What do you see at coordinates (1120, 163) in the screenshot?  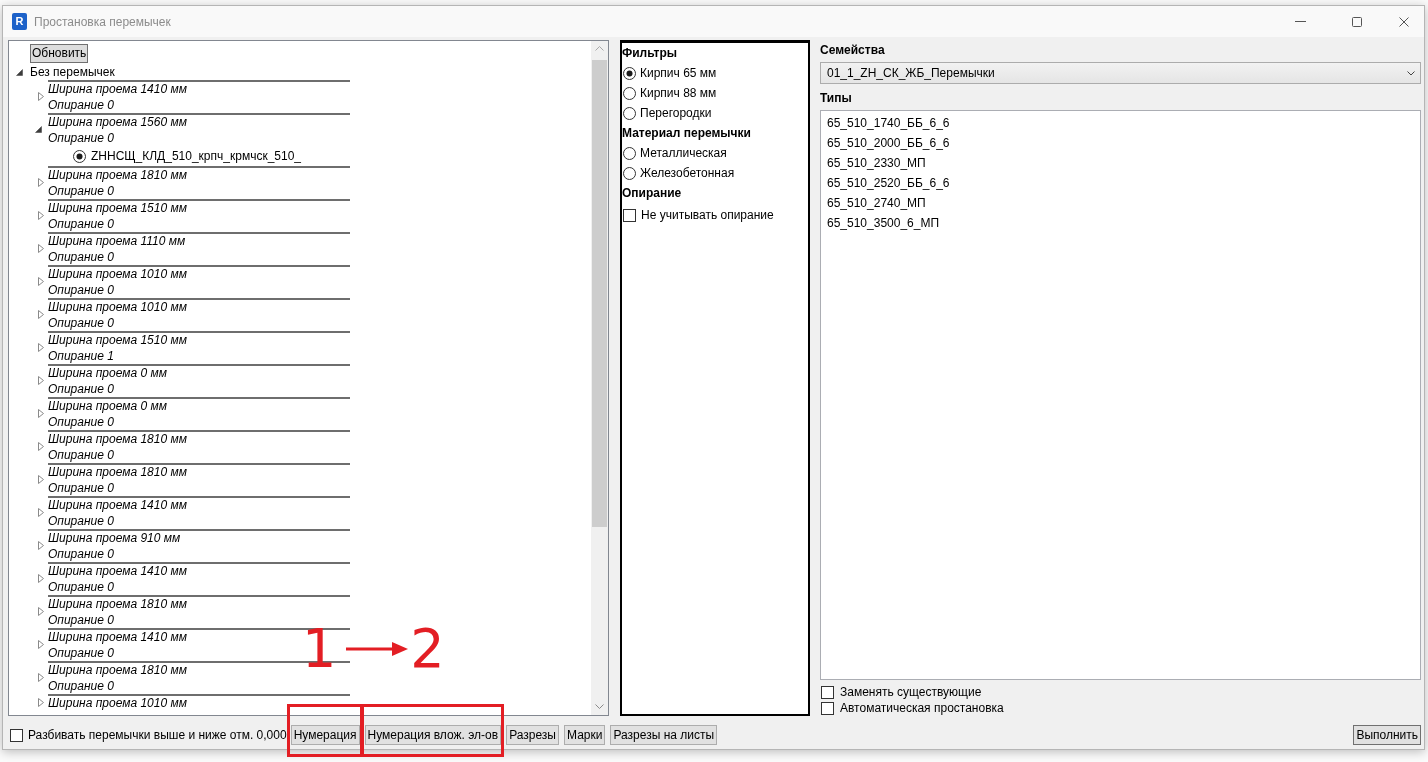 I see `list-item: 65_510_2330_МП` at bounding box center [1120, 163].